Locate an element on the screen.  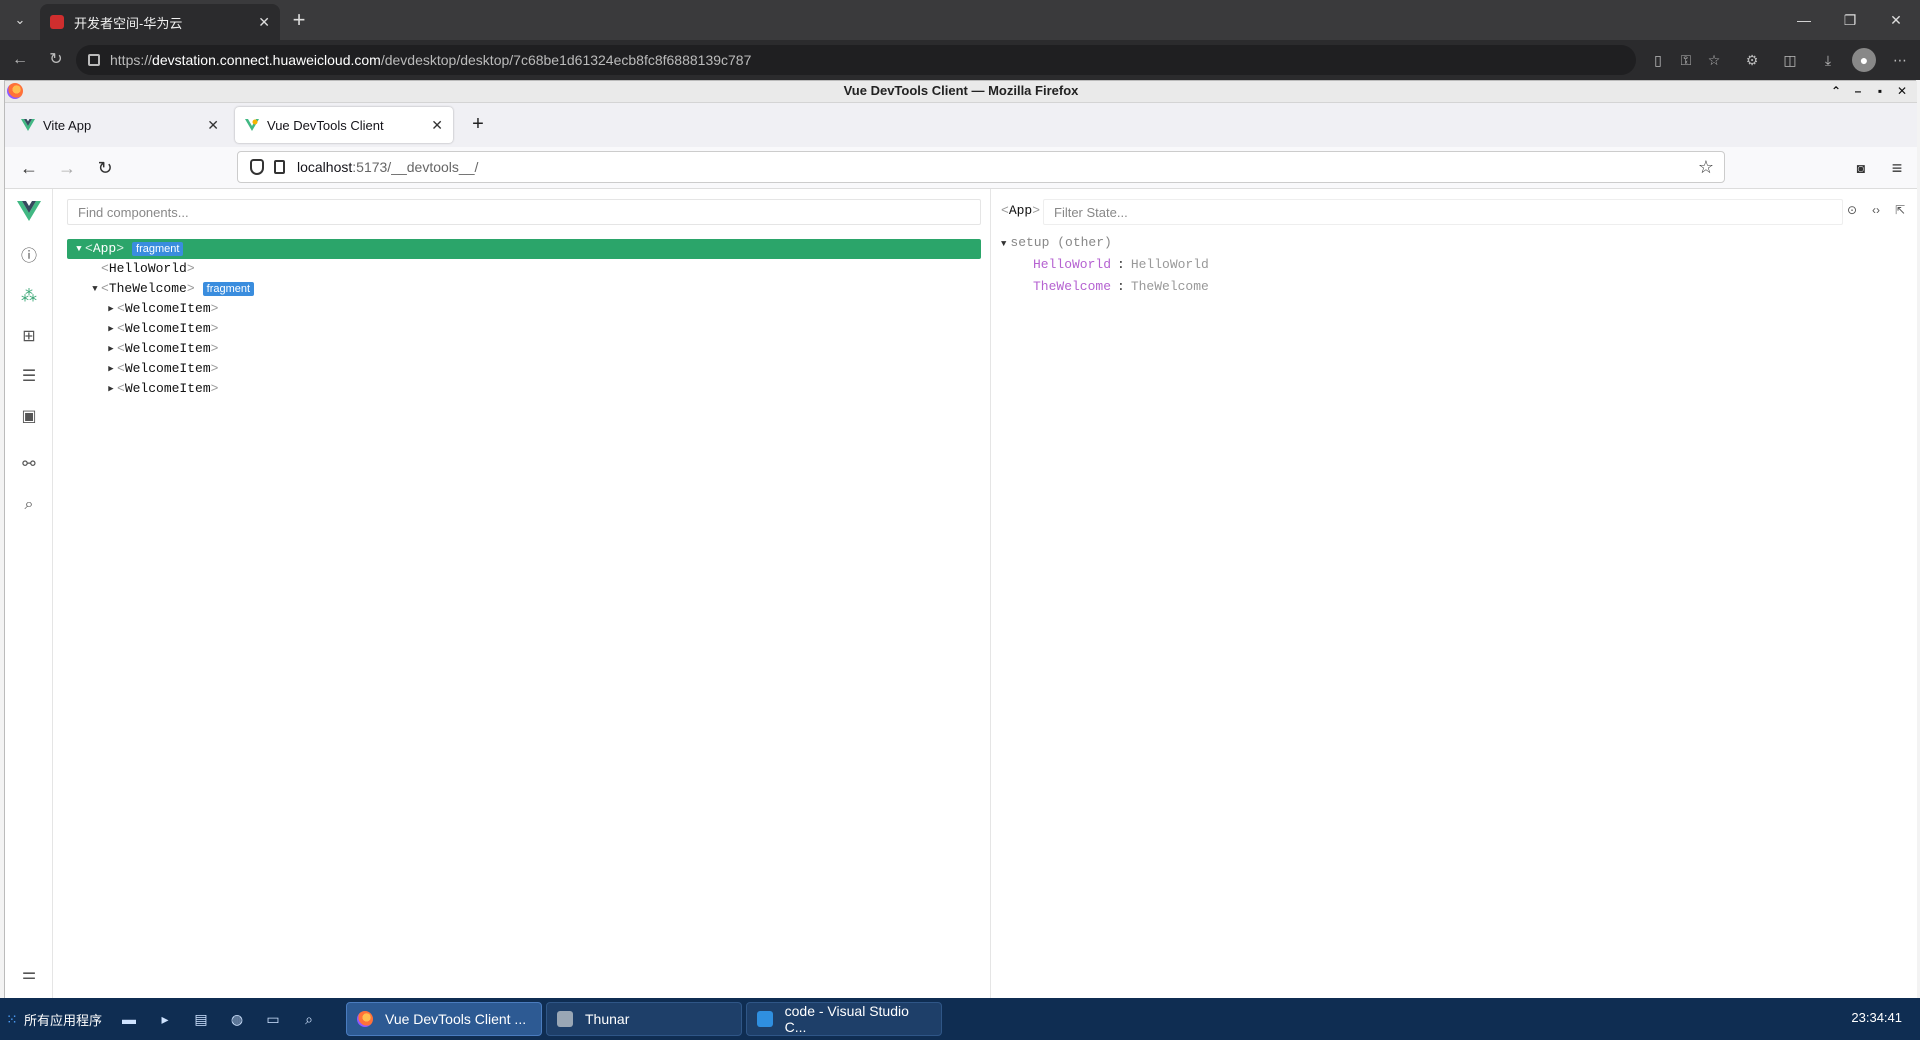
favorite-star-icon: ☆ is located at coordinates (1714, 60).